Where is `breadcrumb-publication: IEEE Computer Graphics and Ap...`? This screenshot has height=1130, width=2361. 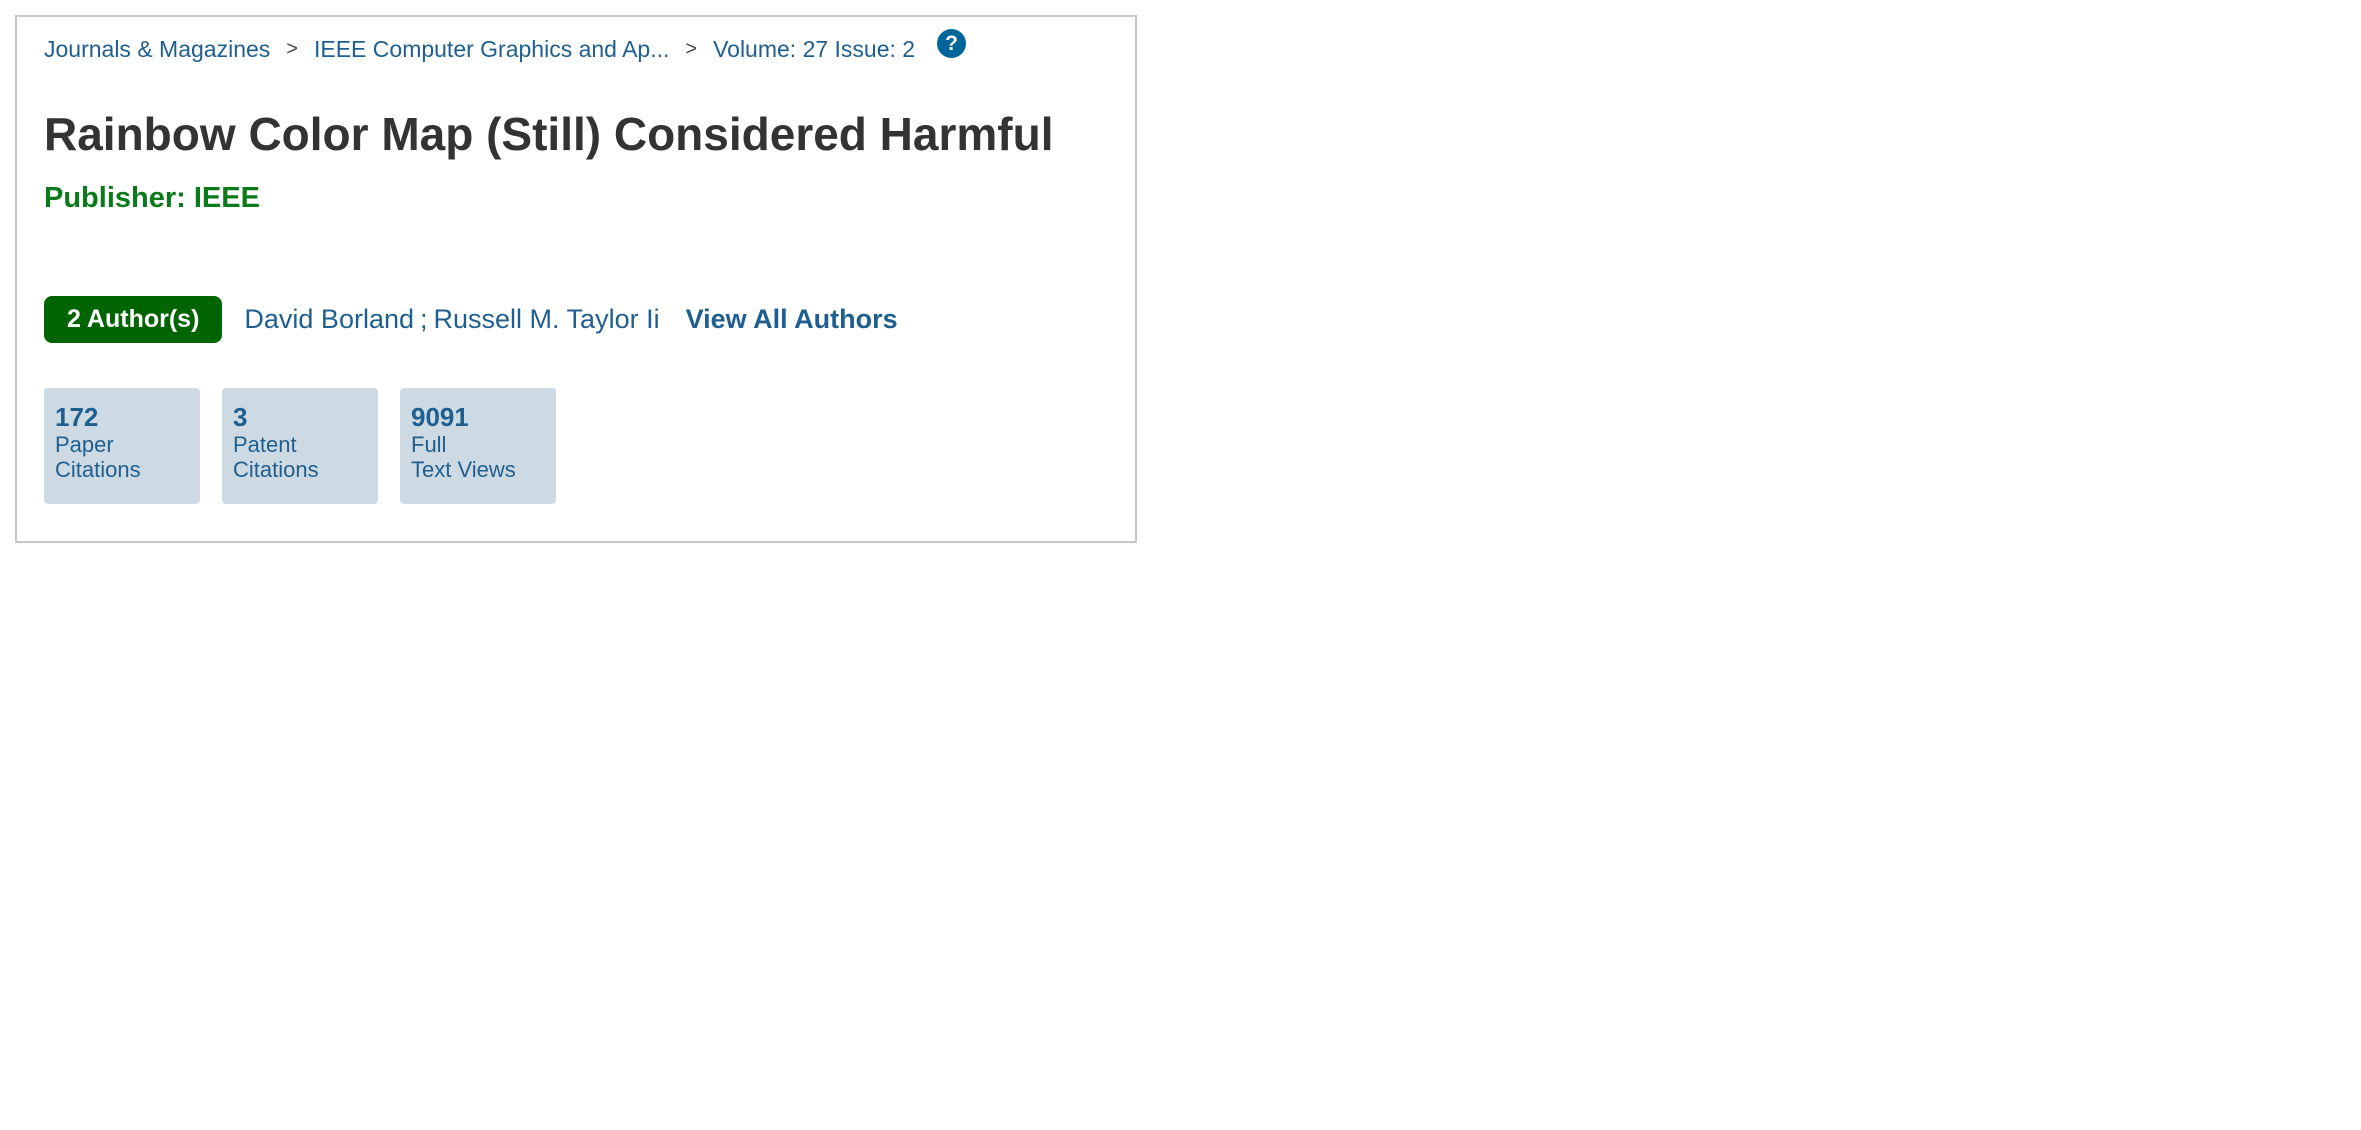 breadcrumb-publication: IEEE Computer Graphics and Ap... is located at coordinates (491, 49).